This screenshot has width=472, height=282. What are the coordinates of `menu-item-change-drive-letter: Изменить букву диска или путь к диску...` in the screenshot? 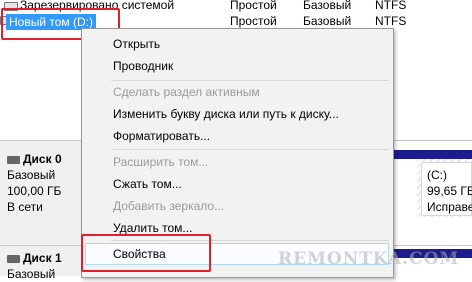 It's located at (226, 114).